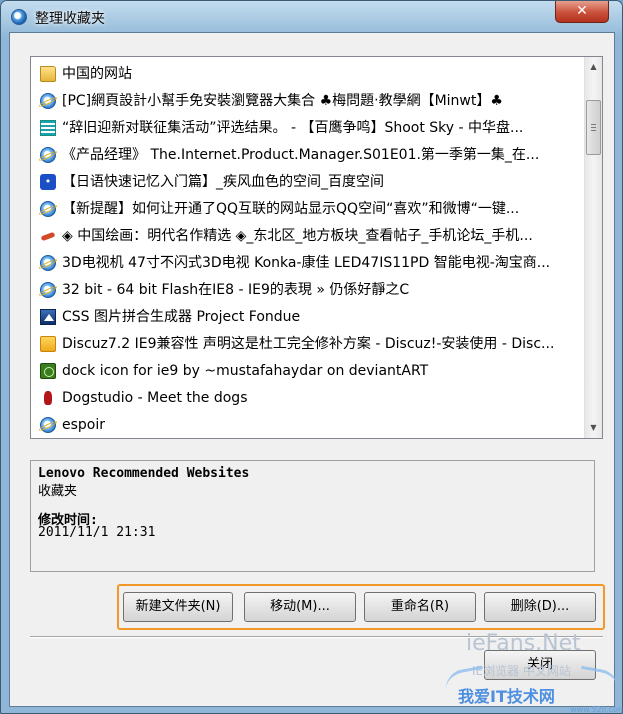 The image size is (623, 714). I want to click on new-folder-button: 新建文件夹(N), so click(178, 607).